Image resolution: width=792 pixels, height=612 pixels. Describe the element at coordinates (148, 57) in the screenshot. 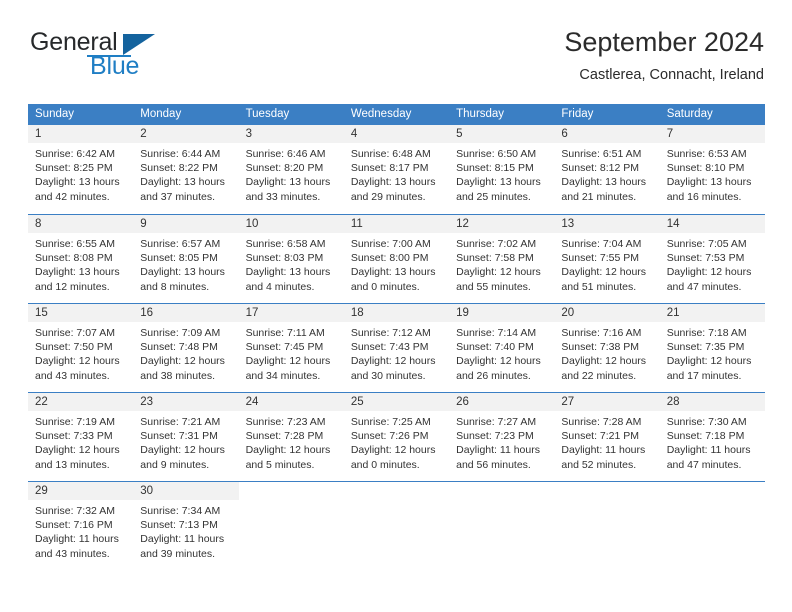

I see `brand-logo: General Blue` at that location.